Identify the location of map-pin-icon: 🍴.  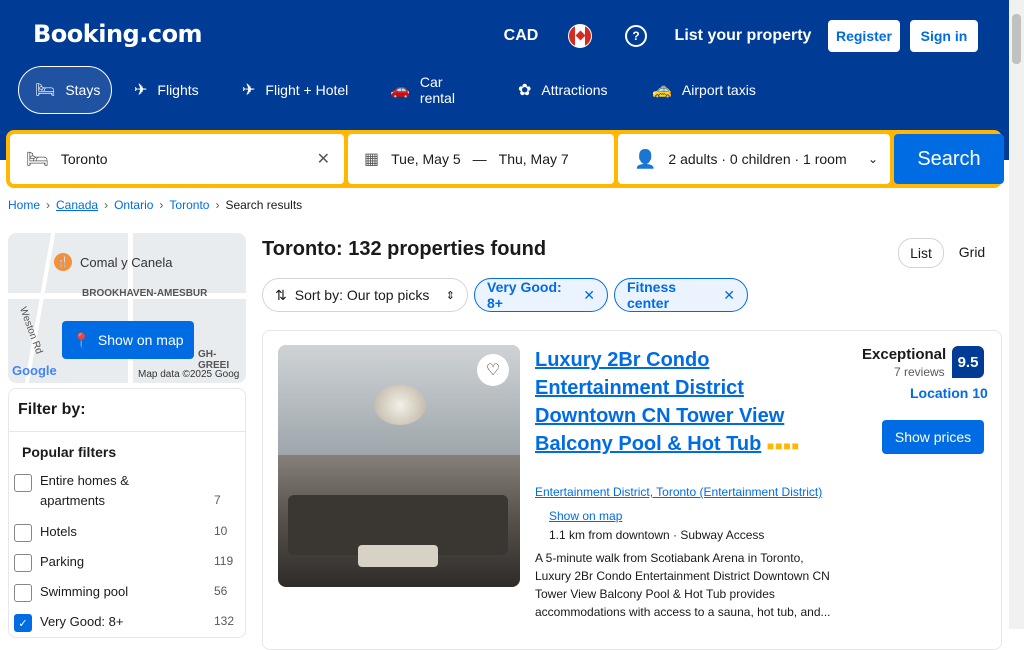
(63, 262).